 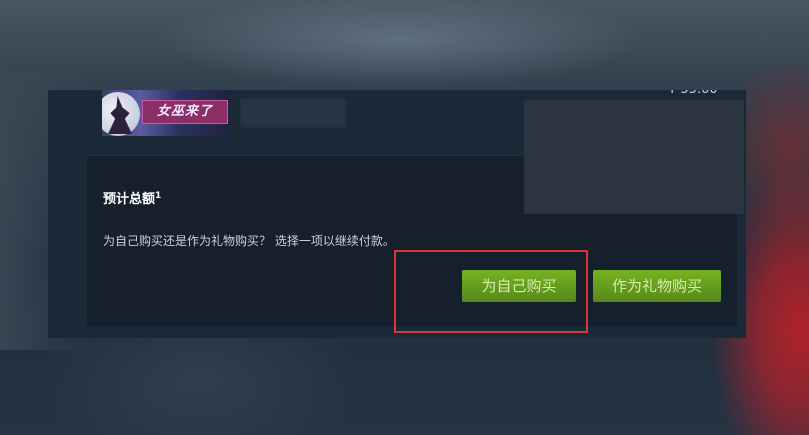 What do you see at coordinates (158, 196) in the screenshot?
I see `footnote-marker: 1` at bounding box center [158, 196].